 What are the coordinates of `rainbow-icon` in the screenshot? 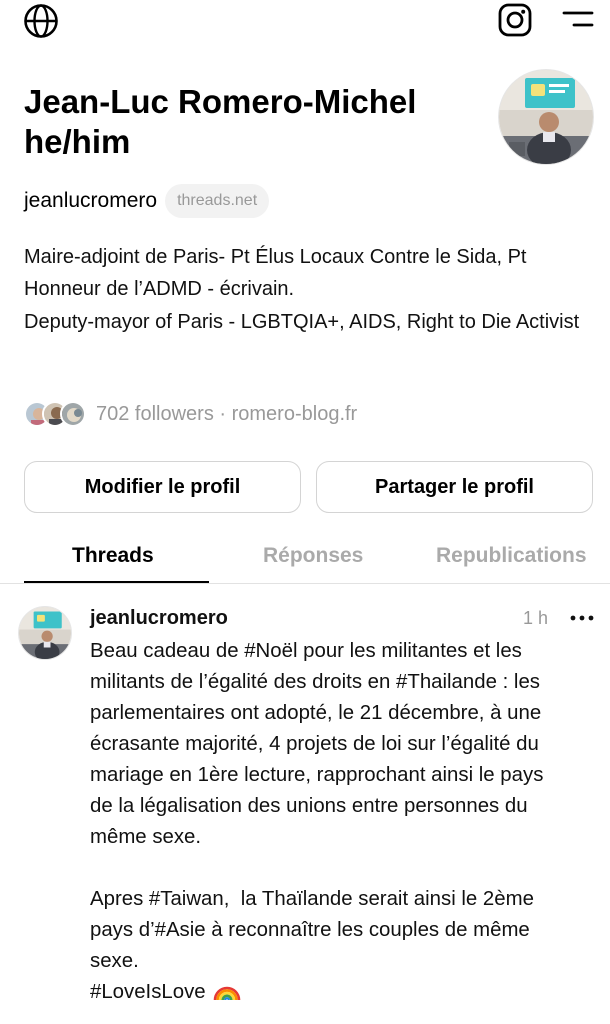 It's located at (226, 993).